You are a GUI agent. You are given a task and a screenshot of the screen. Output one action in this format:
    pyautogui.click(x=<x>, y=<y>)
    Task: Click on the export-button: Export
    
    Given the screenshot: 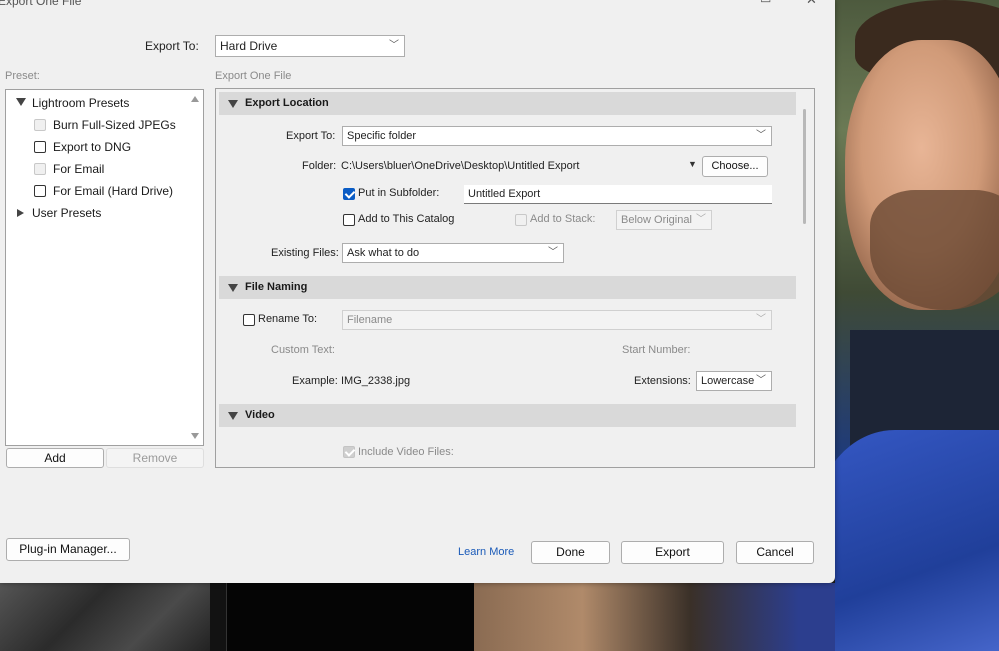 What is the action you would take?
    pyautogui.click(x=672, y=552)
    